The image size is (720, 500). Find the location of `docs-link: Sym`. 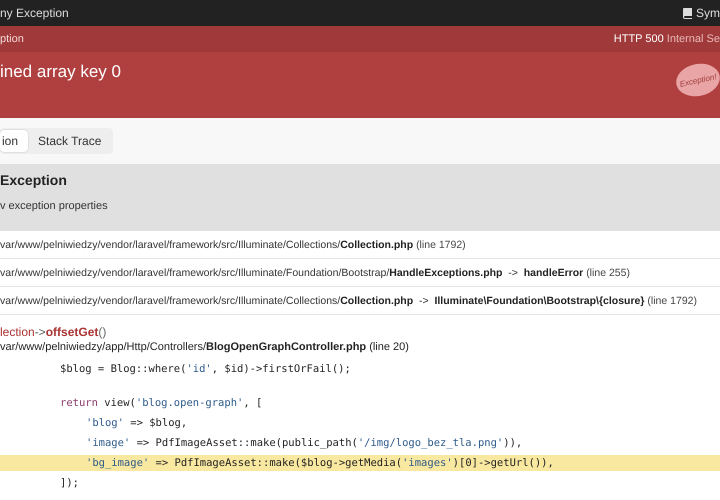

docs-link: Sym is located at coordinates (701, 13).